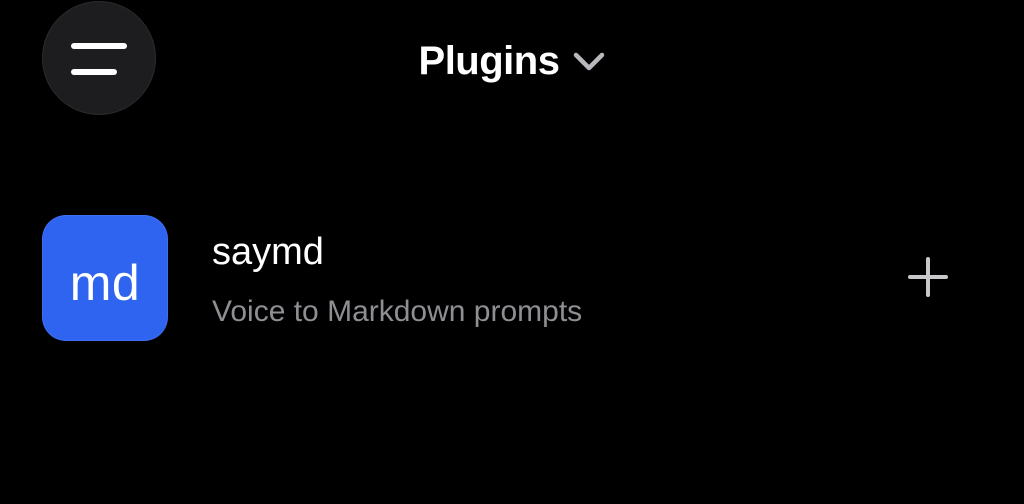 The image size is (1024, 504). What do you see at coordinates (268, 252) in the screenshot?
I see `plugin-name: saymd` at bounding box center [268, 252].